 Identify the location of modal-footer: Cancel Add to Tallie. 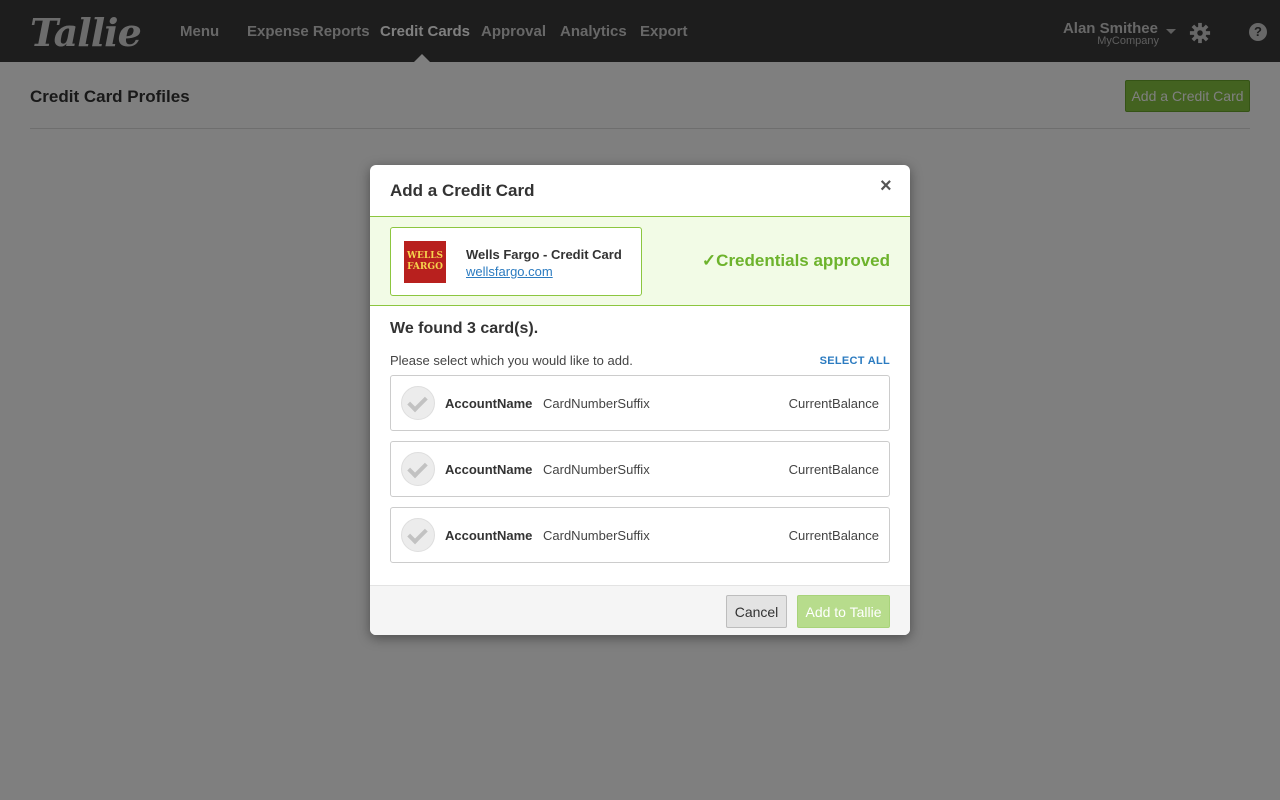
(640, 610).